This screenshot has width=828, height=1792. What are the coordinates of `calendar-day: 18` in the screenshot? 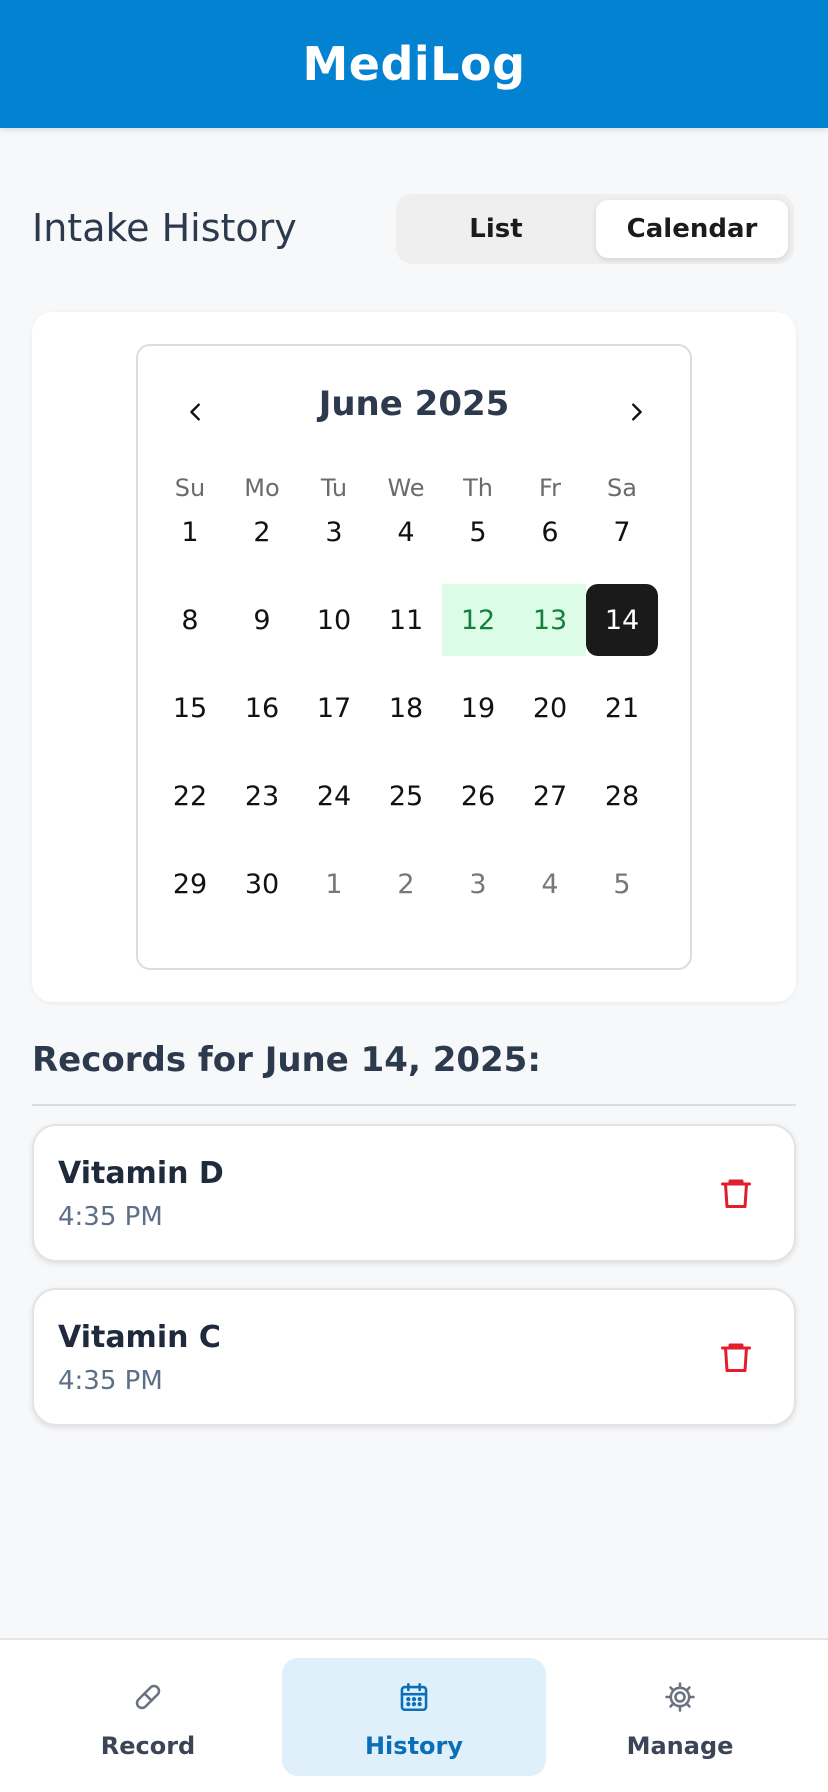 It's located at (406, 708).